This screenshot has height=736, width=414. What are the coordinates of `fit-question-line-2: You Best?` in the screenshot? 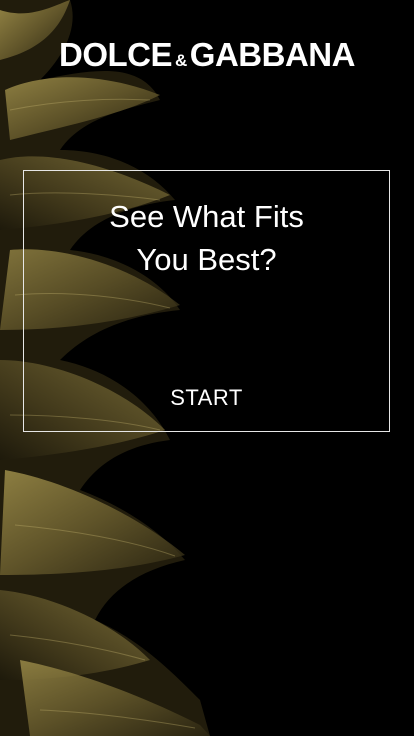 It's located at (206, 259).